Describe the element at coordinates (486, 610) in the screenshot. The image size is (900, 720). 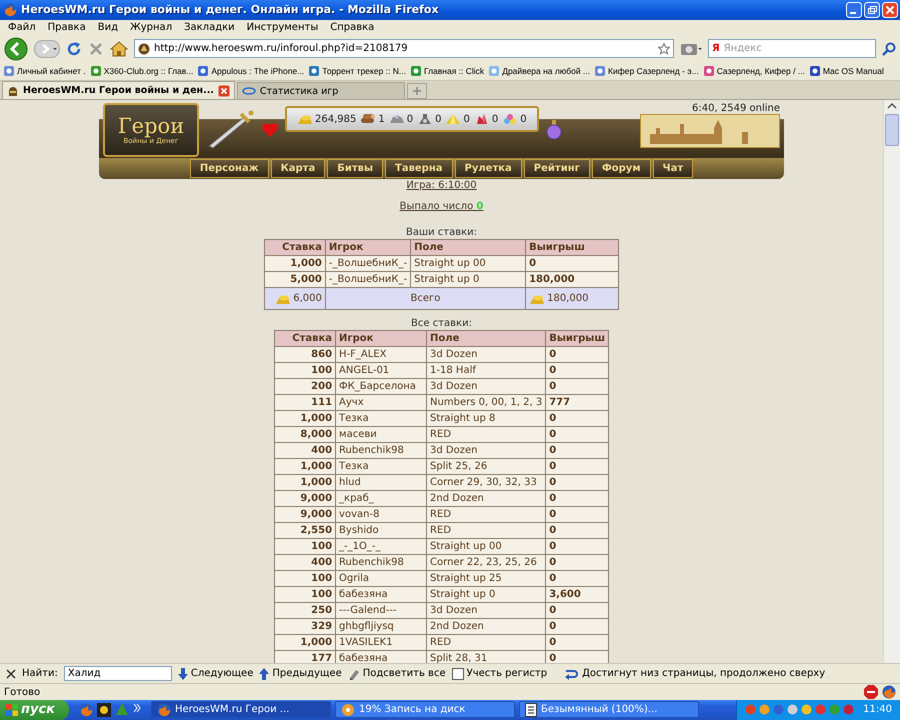
I see `table-cell: 3d Dozen` at that location.